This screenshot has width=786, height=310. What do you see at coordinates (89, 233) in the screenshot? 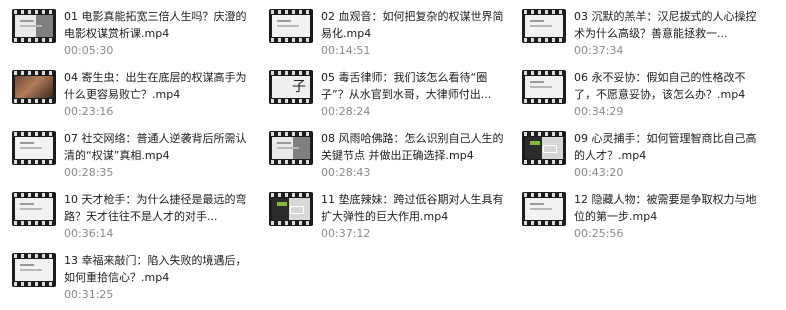
I see `video-file-duration: 00:36:14` at bounding box center [89, 233].